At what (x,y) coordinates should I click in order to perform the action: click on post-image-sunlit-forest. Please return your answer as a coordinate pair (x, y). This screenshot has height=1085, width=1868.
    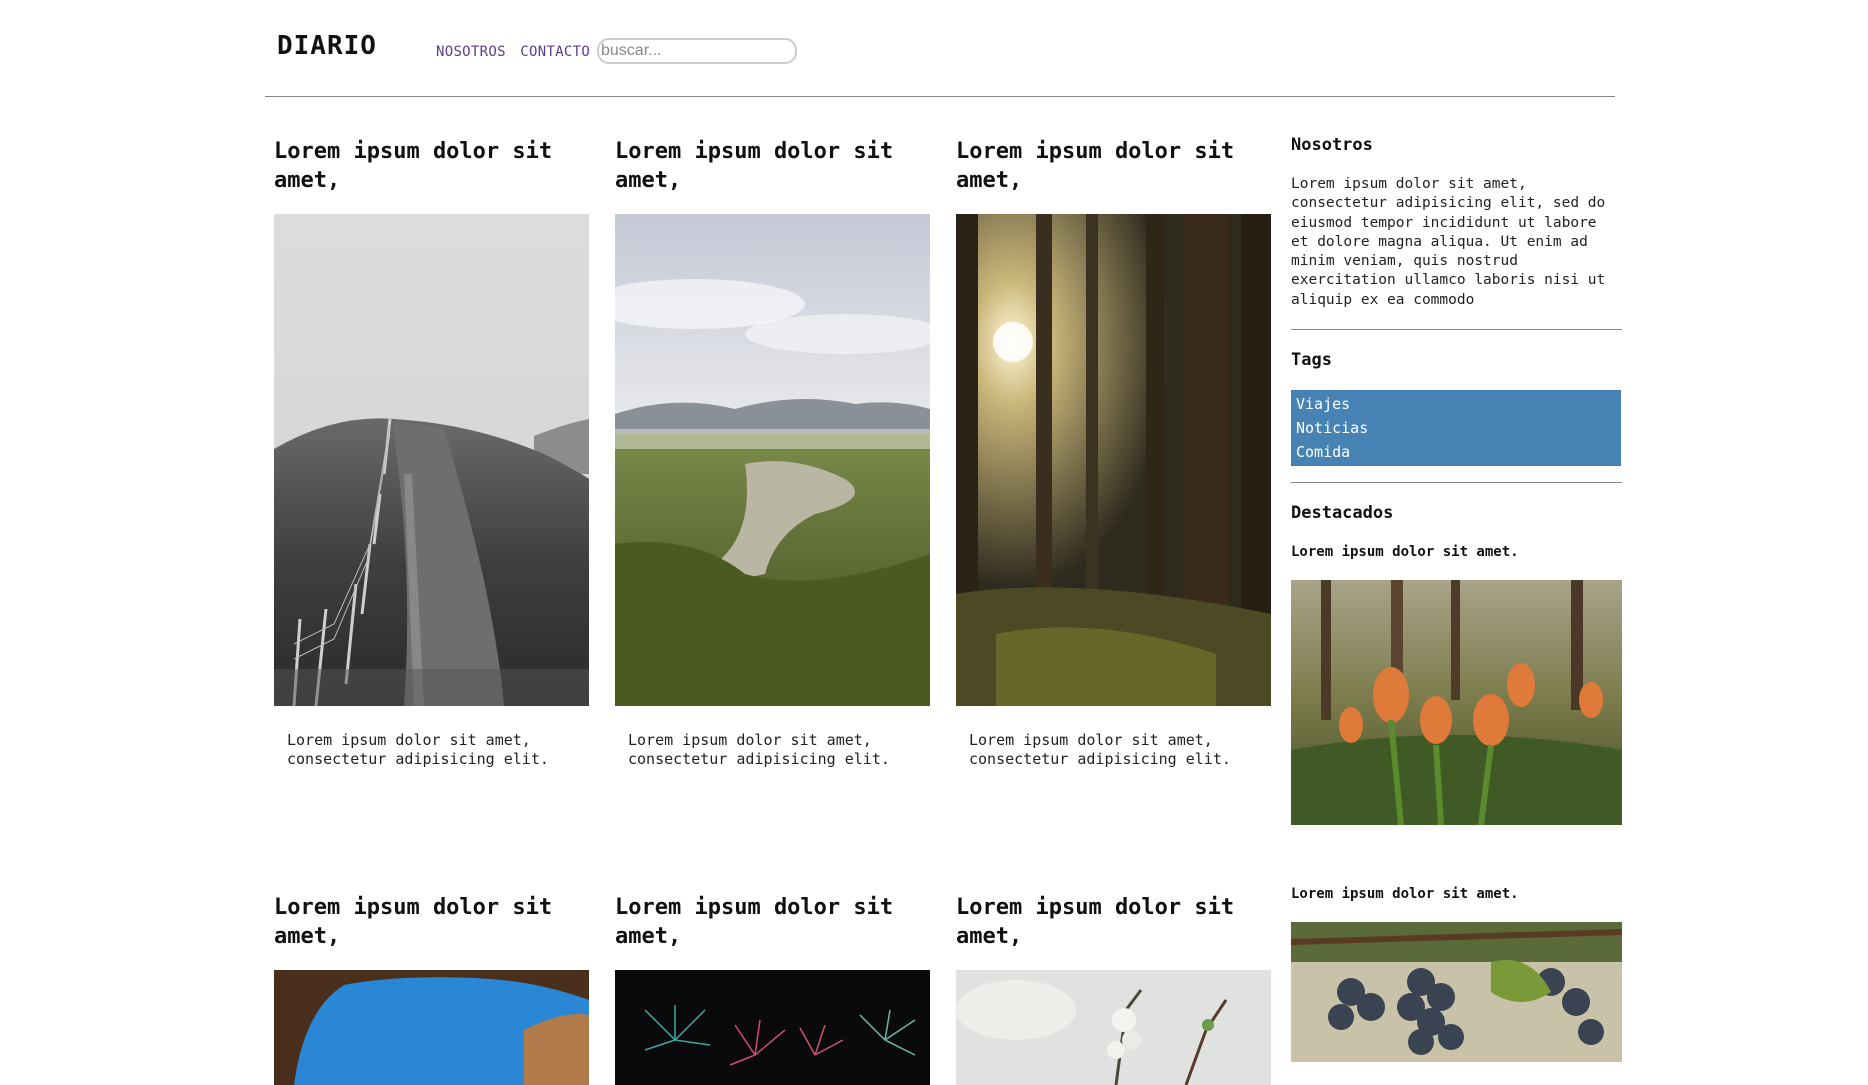
    Looking at the image, I should click on (1113, 460).